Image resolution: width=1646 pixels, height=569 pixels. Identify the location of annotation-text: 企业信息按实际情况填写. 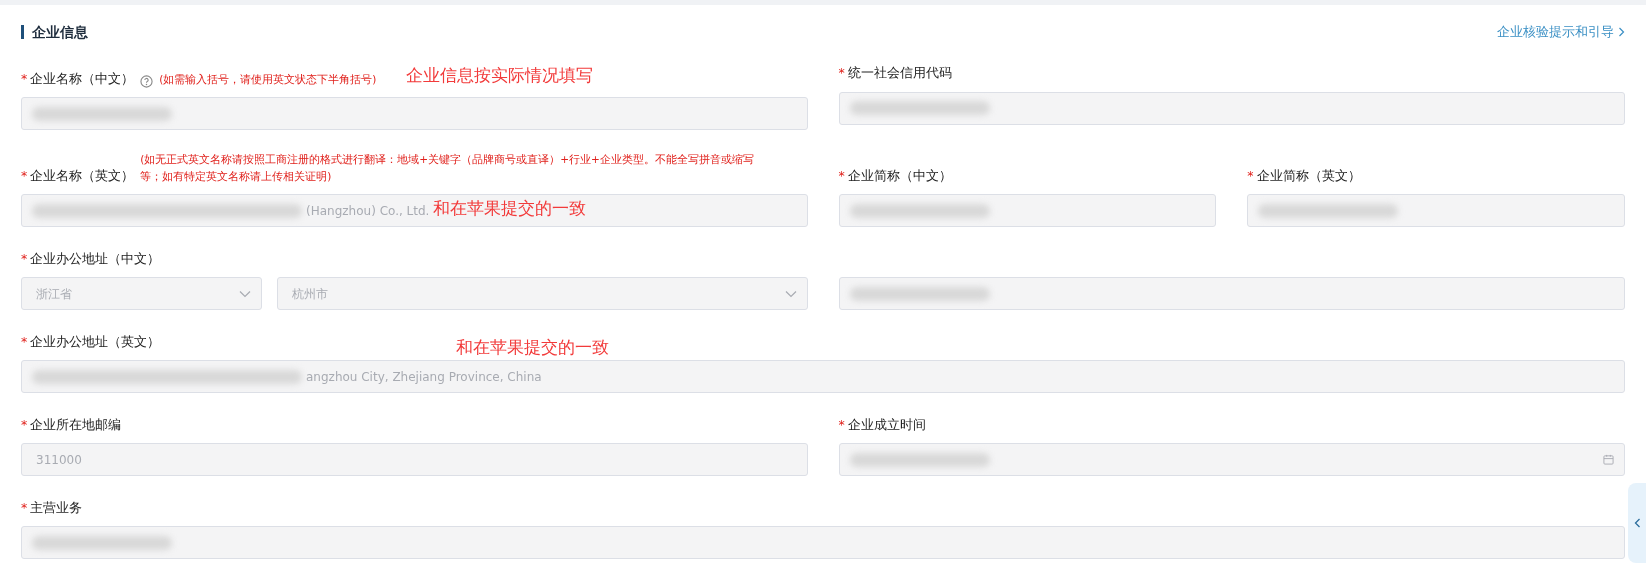
(500, 75).